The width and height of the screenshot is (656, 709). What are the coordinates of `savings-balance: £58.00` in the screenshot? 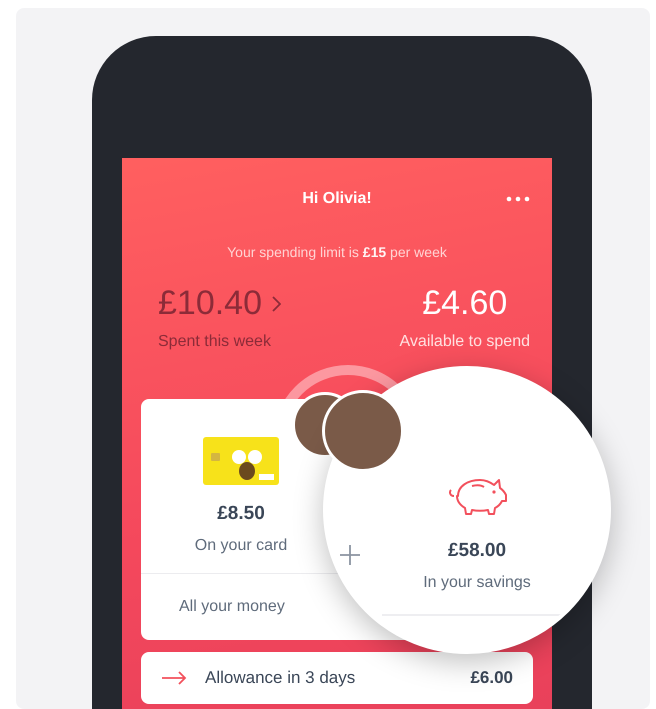 It's located at (477, 551).